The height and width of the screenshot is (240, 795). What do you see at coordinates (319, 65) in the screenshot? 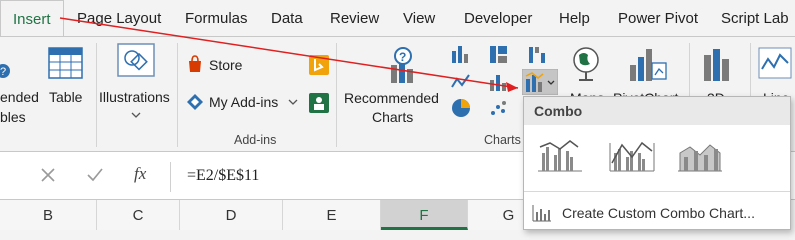
I see `bing-icon` at bounding box center [319, 65].